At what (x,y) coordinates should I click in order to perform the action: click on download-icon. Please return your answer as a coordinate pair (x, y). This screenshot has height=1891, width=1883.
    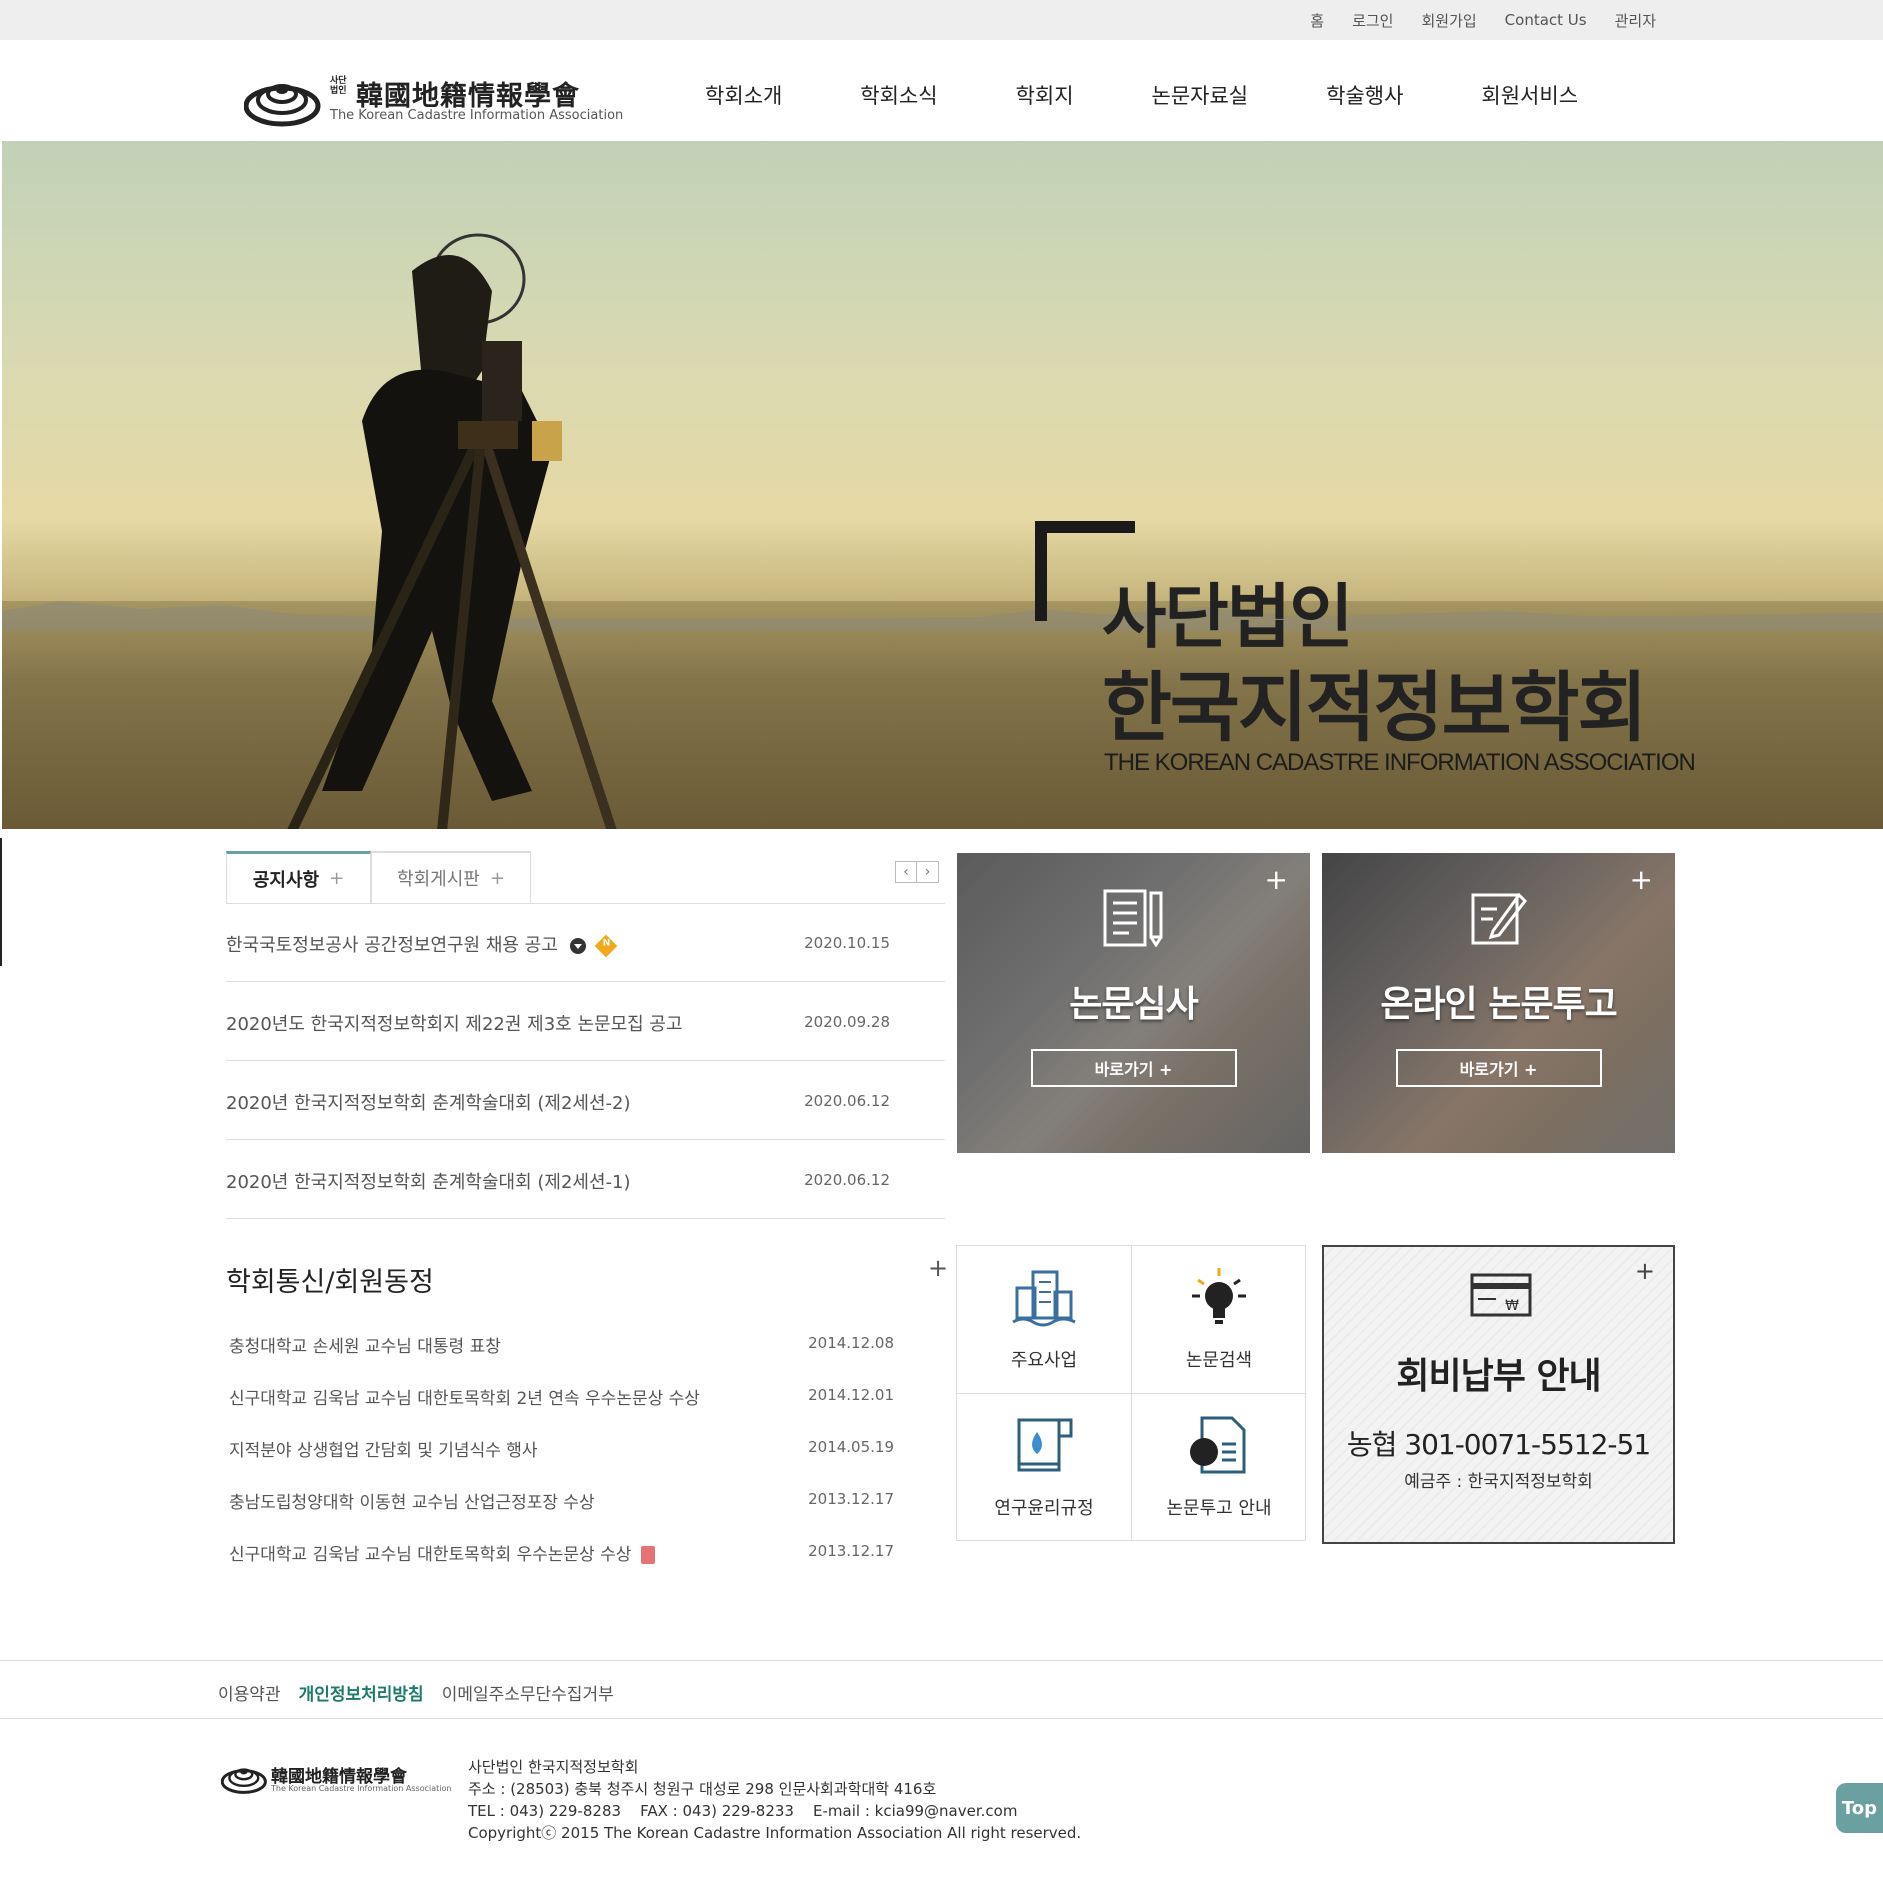
    Looking at the image, I should click on (577, 946).